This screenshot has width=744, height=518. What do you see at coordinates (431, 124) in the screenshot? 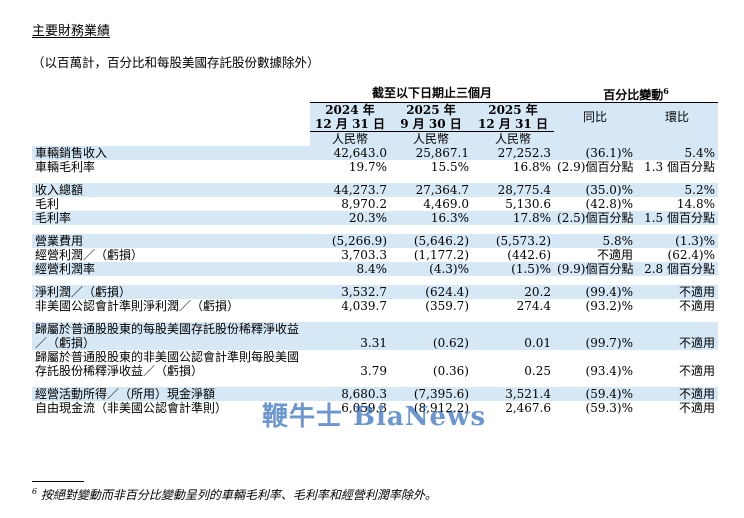
I see `period-2-date: 9 月 30 日` at bounding box center [431, 124].